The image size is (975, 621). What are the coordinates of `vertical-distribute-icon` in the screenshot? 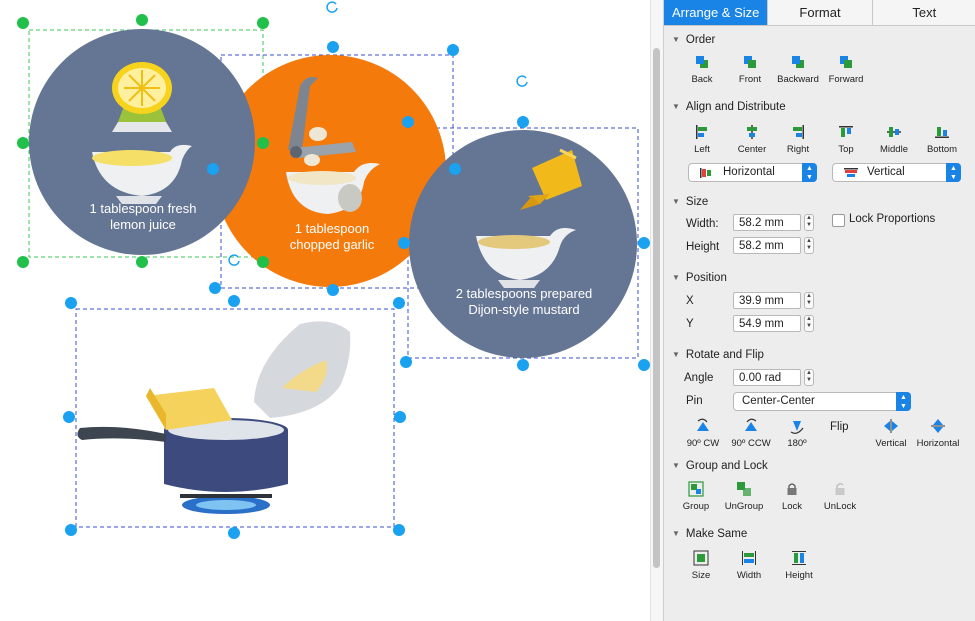 It's located at (851, 172).